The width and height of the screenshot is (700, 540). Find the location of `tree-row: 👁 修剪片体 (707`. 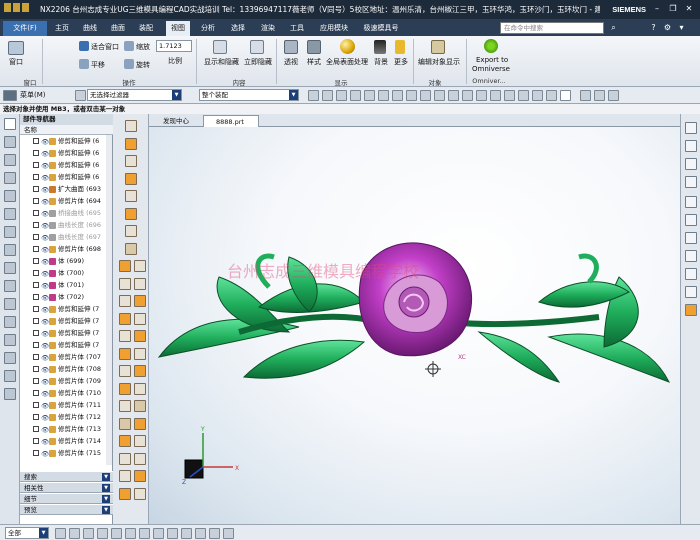

tree-row: 👁 修剪片体 (707 is located at coordinates (66, 357).